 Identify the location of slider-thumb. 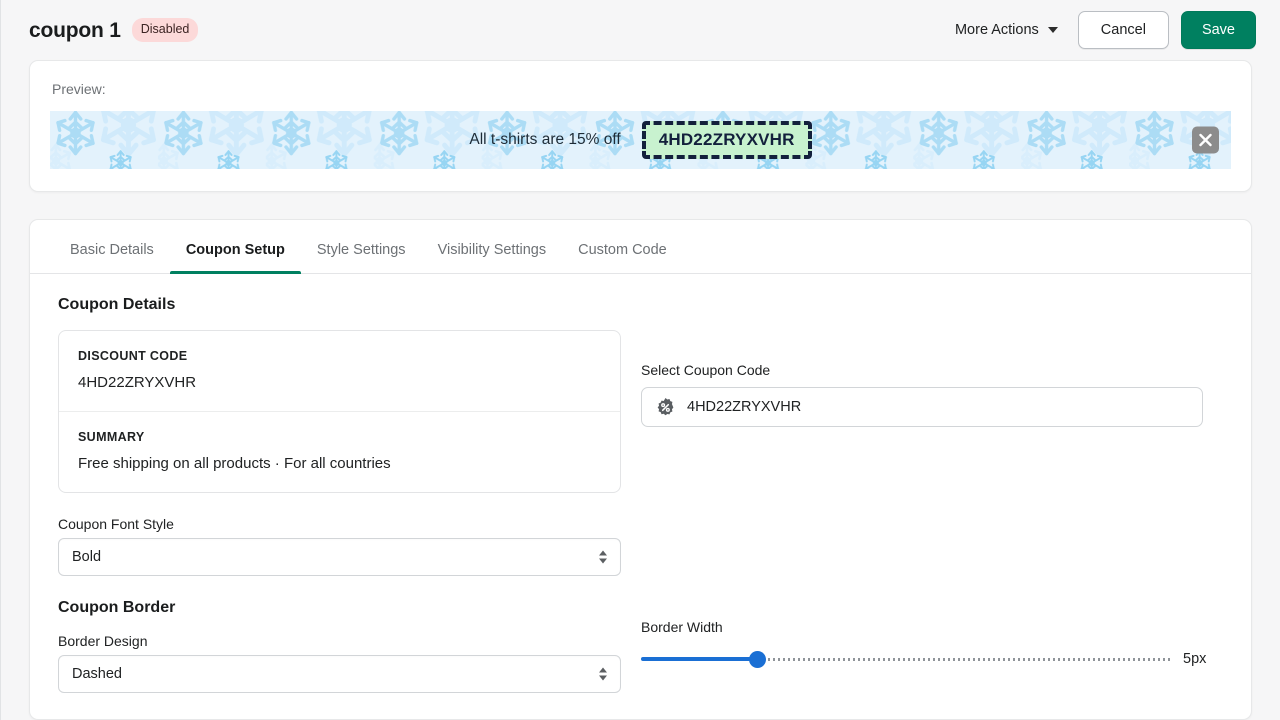
(757, 659).